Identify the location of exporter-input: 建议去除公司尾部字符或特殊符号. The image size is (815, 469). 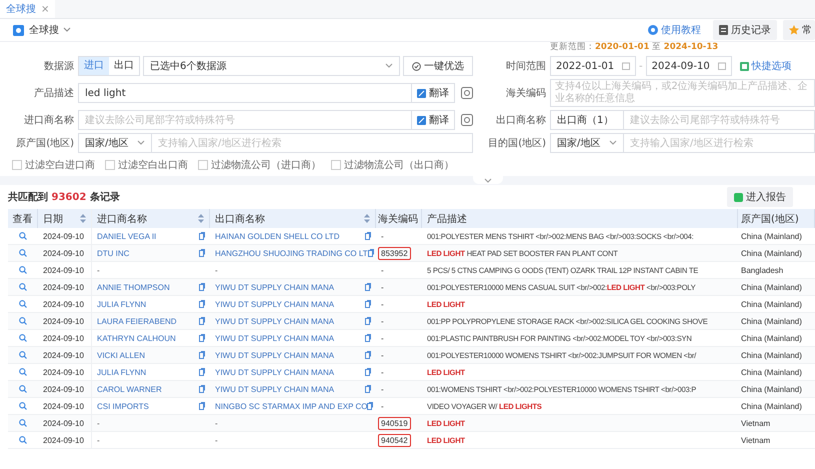
(719, 120).